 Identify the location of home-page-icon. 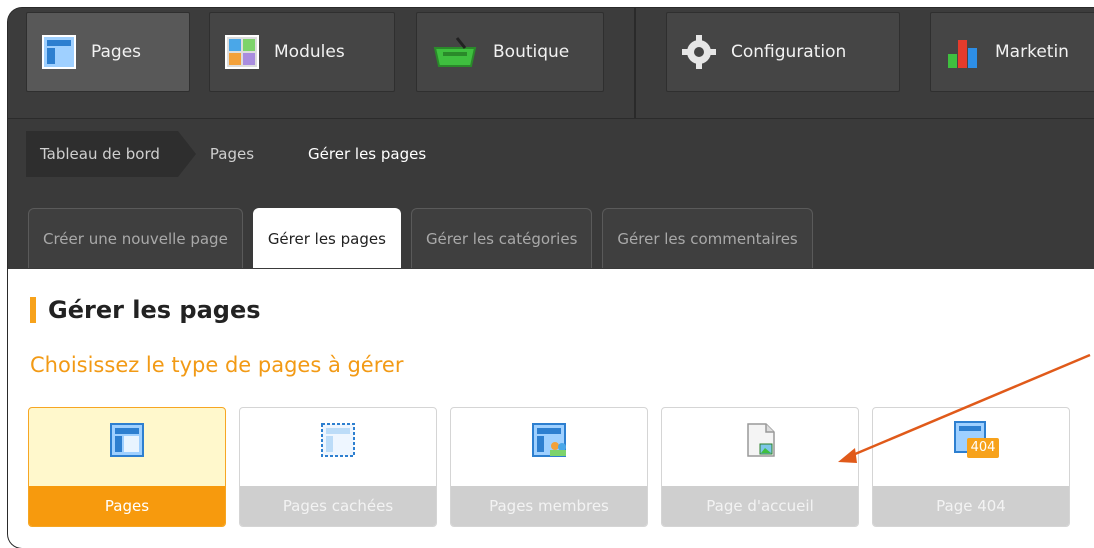
(761, 440).